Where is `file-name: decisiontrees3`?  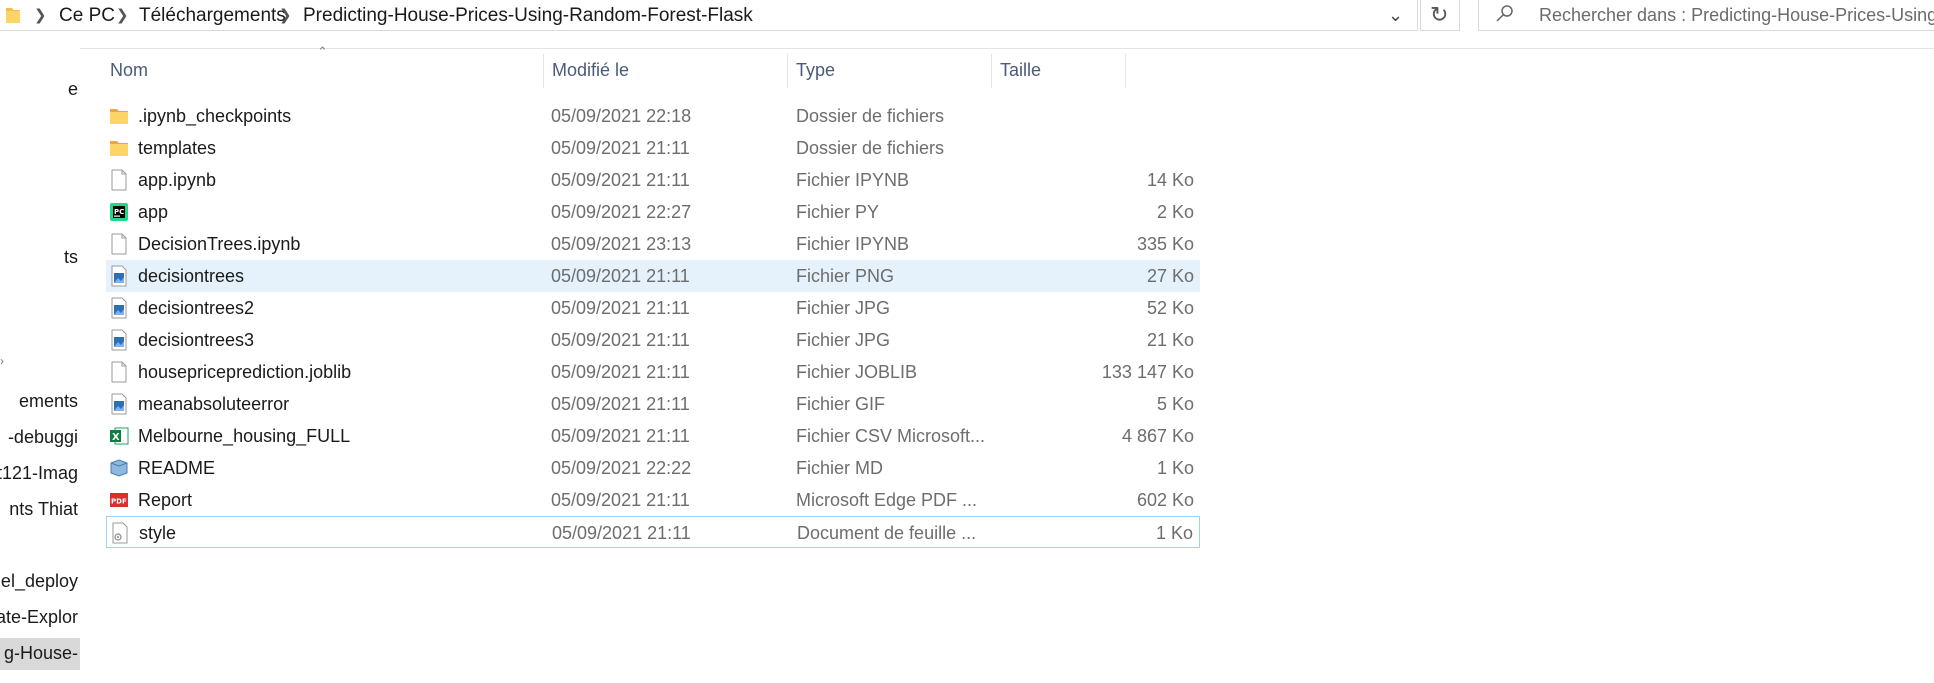 file-name: decisiontrees3 is located at coordinates (196, 340).